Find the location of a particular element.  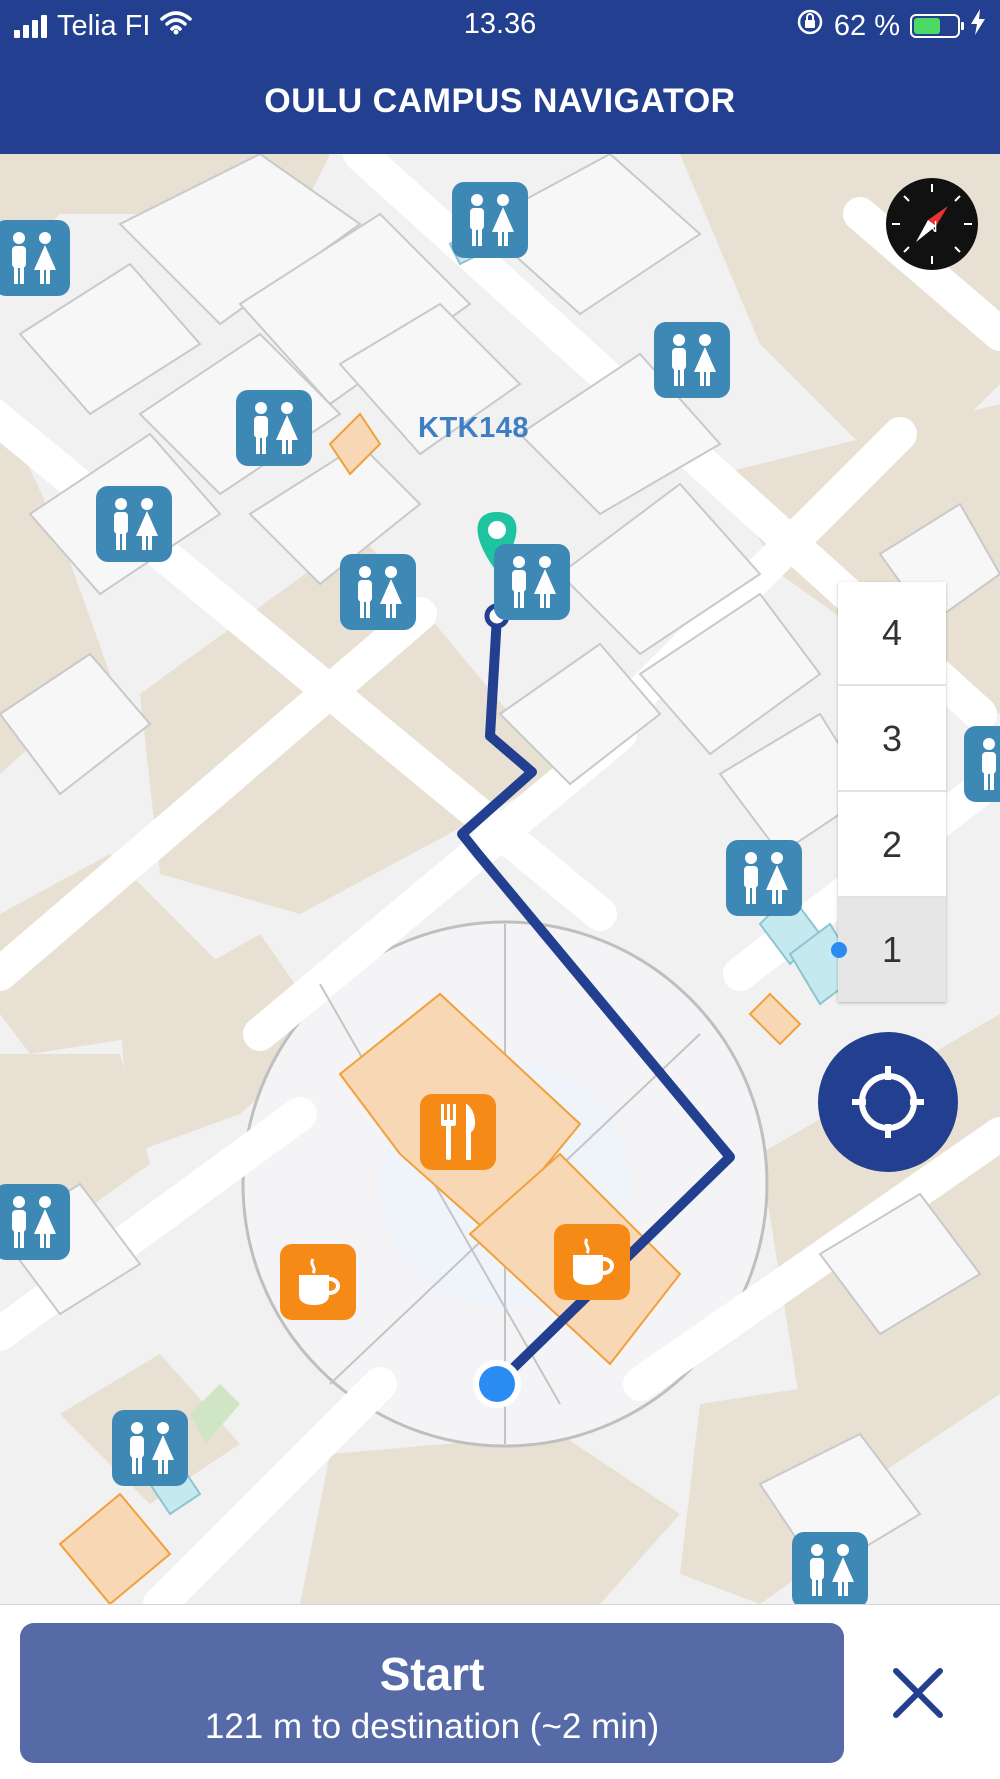

crosshair-icon is located at coordinates (888, 1102).